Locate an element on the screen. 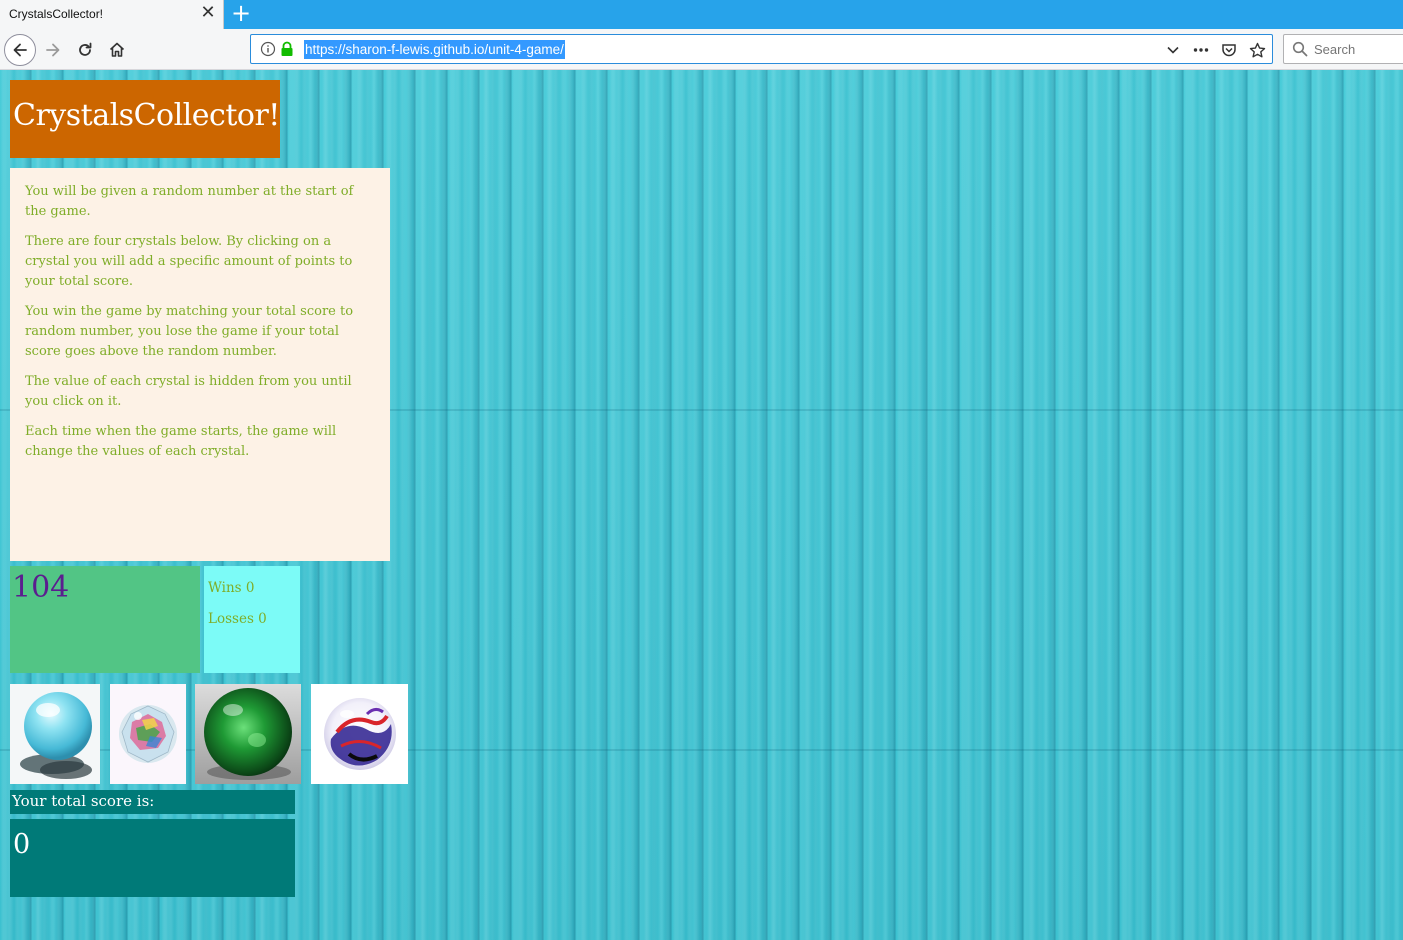 The width and height of the screenshot is (1403, 940). tab-title: CrystalsCollector! is located at coordinates (56, 14).